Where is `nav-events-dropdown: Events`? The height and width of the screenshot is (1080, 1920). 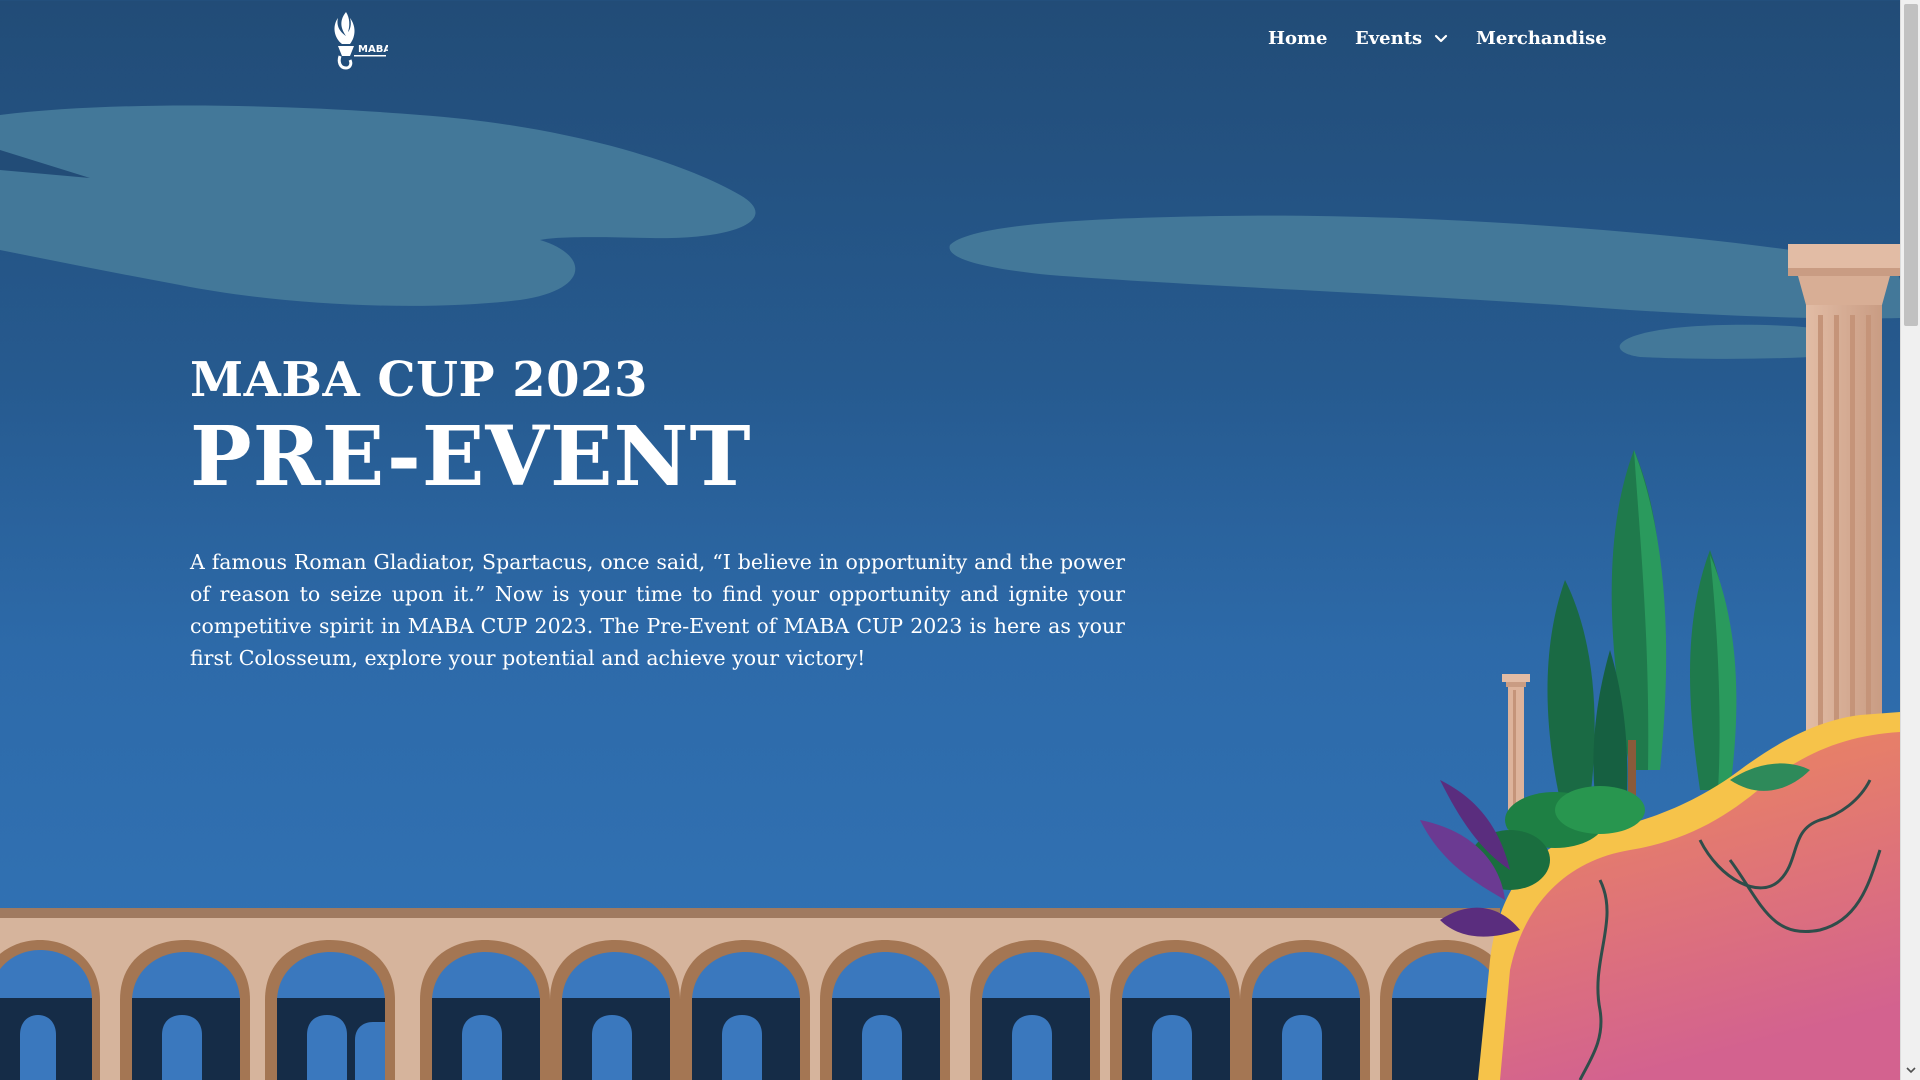 nav-events-dropdown: Events is located at coordinates (1401, 38).